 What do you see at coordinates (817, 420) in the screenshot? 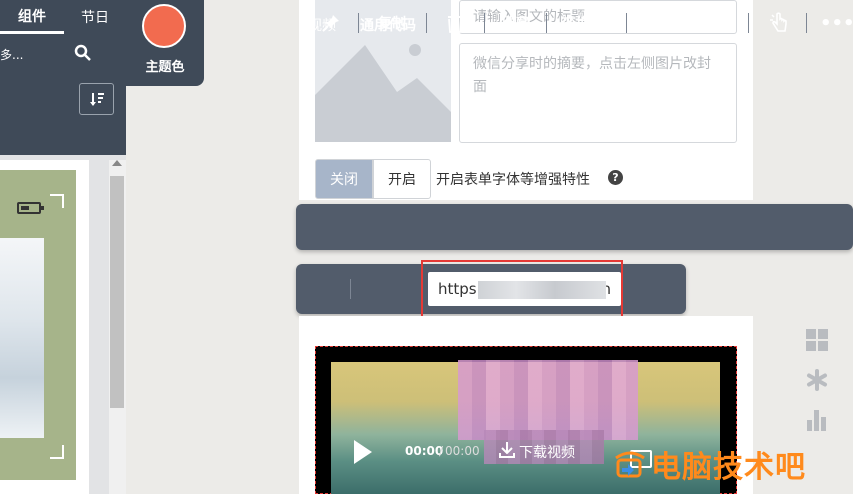
I see `bar-chart-icon` at bounding box center [817, 420].